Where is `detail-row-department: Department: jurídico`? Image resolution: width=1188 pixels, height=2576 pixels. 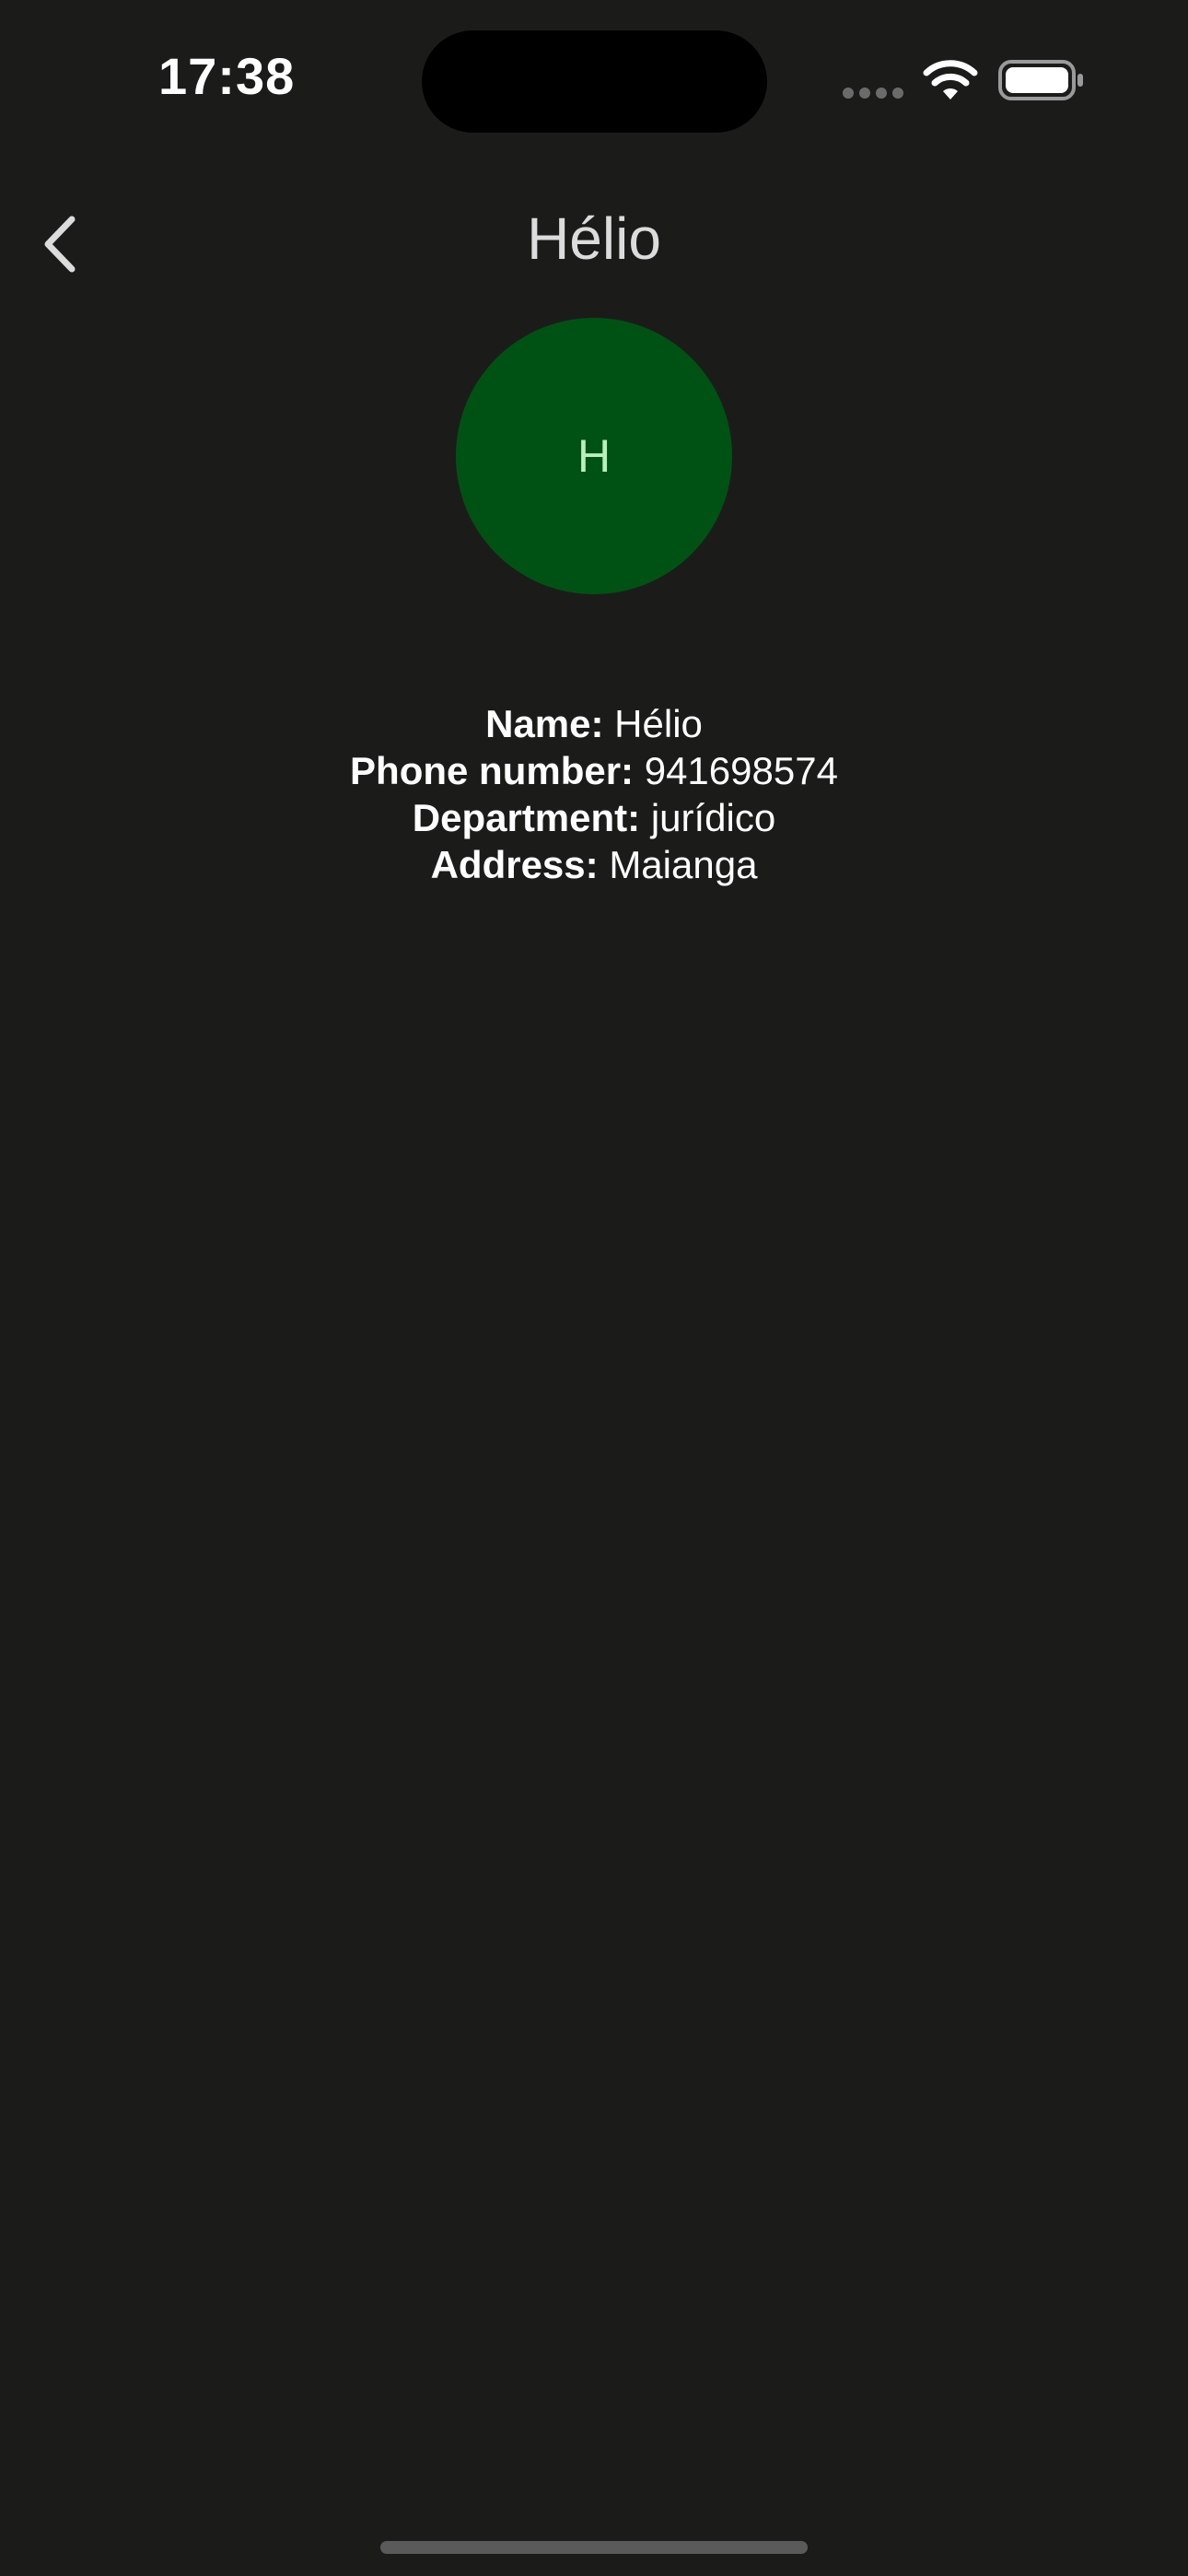 detail-row-department: Department: jurídico is located at coordinates (594, 817).